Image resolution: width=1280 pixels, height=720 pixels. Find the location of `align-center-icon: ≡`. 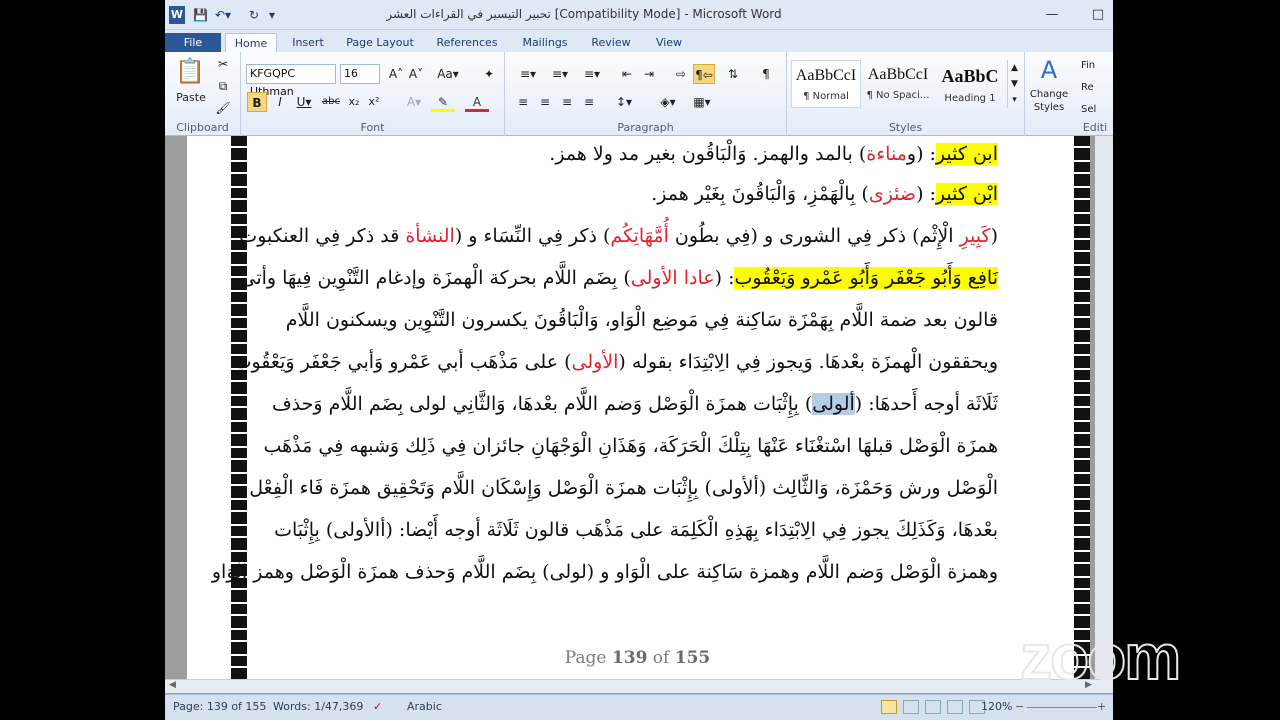

align-center-icon: ≡ is located at coordinates (545, 102).